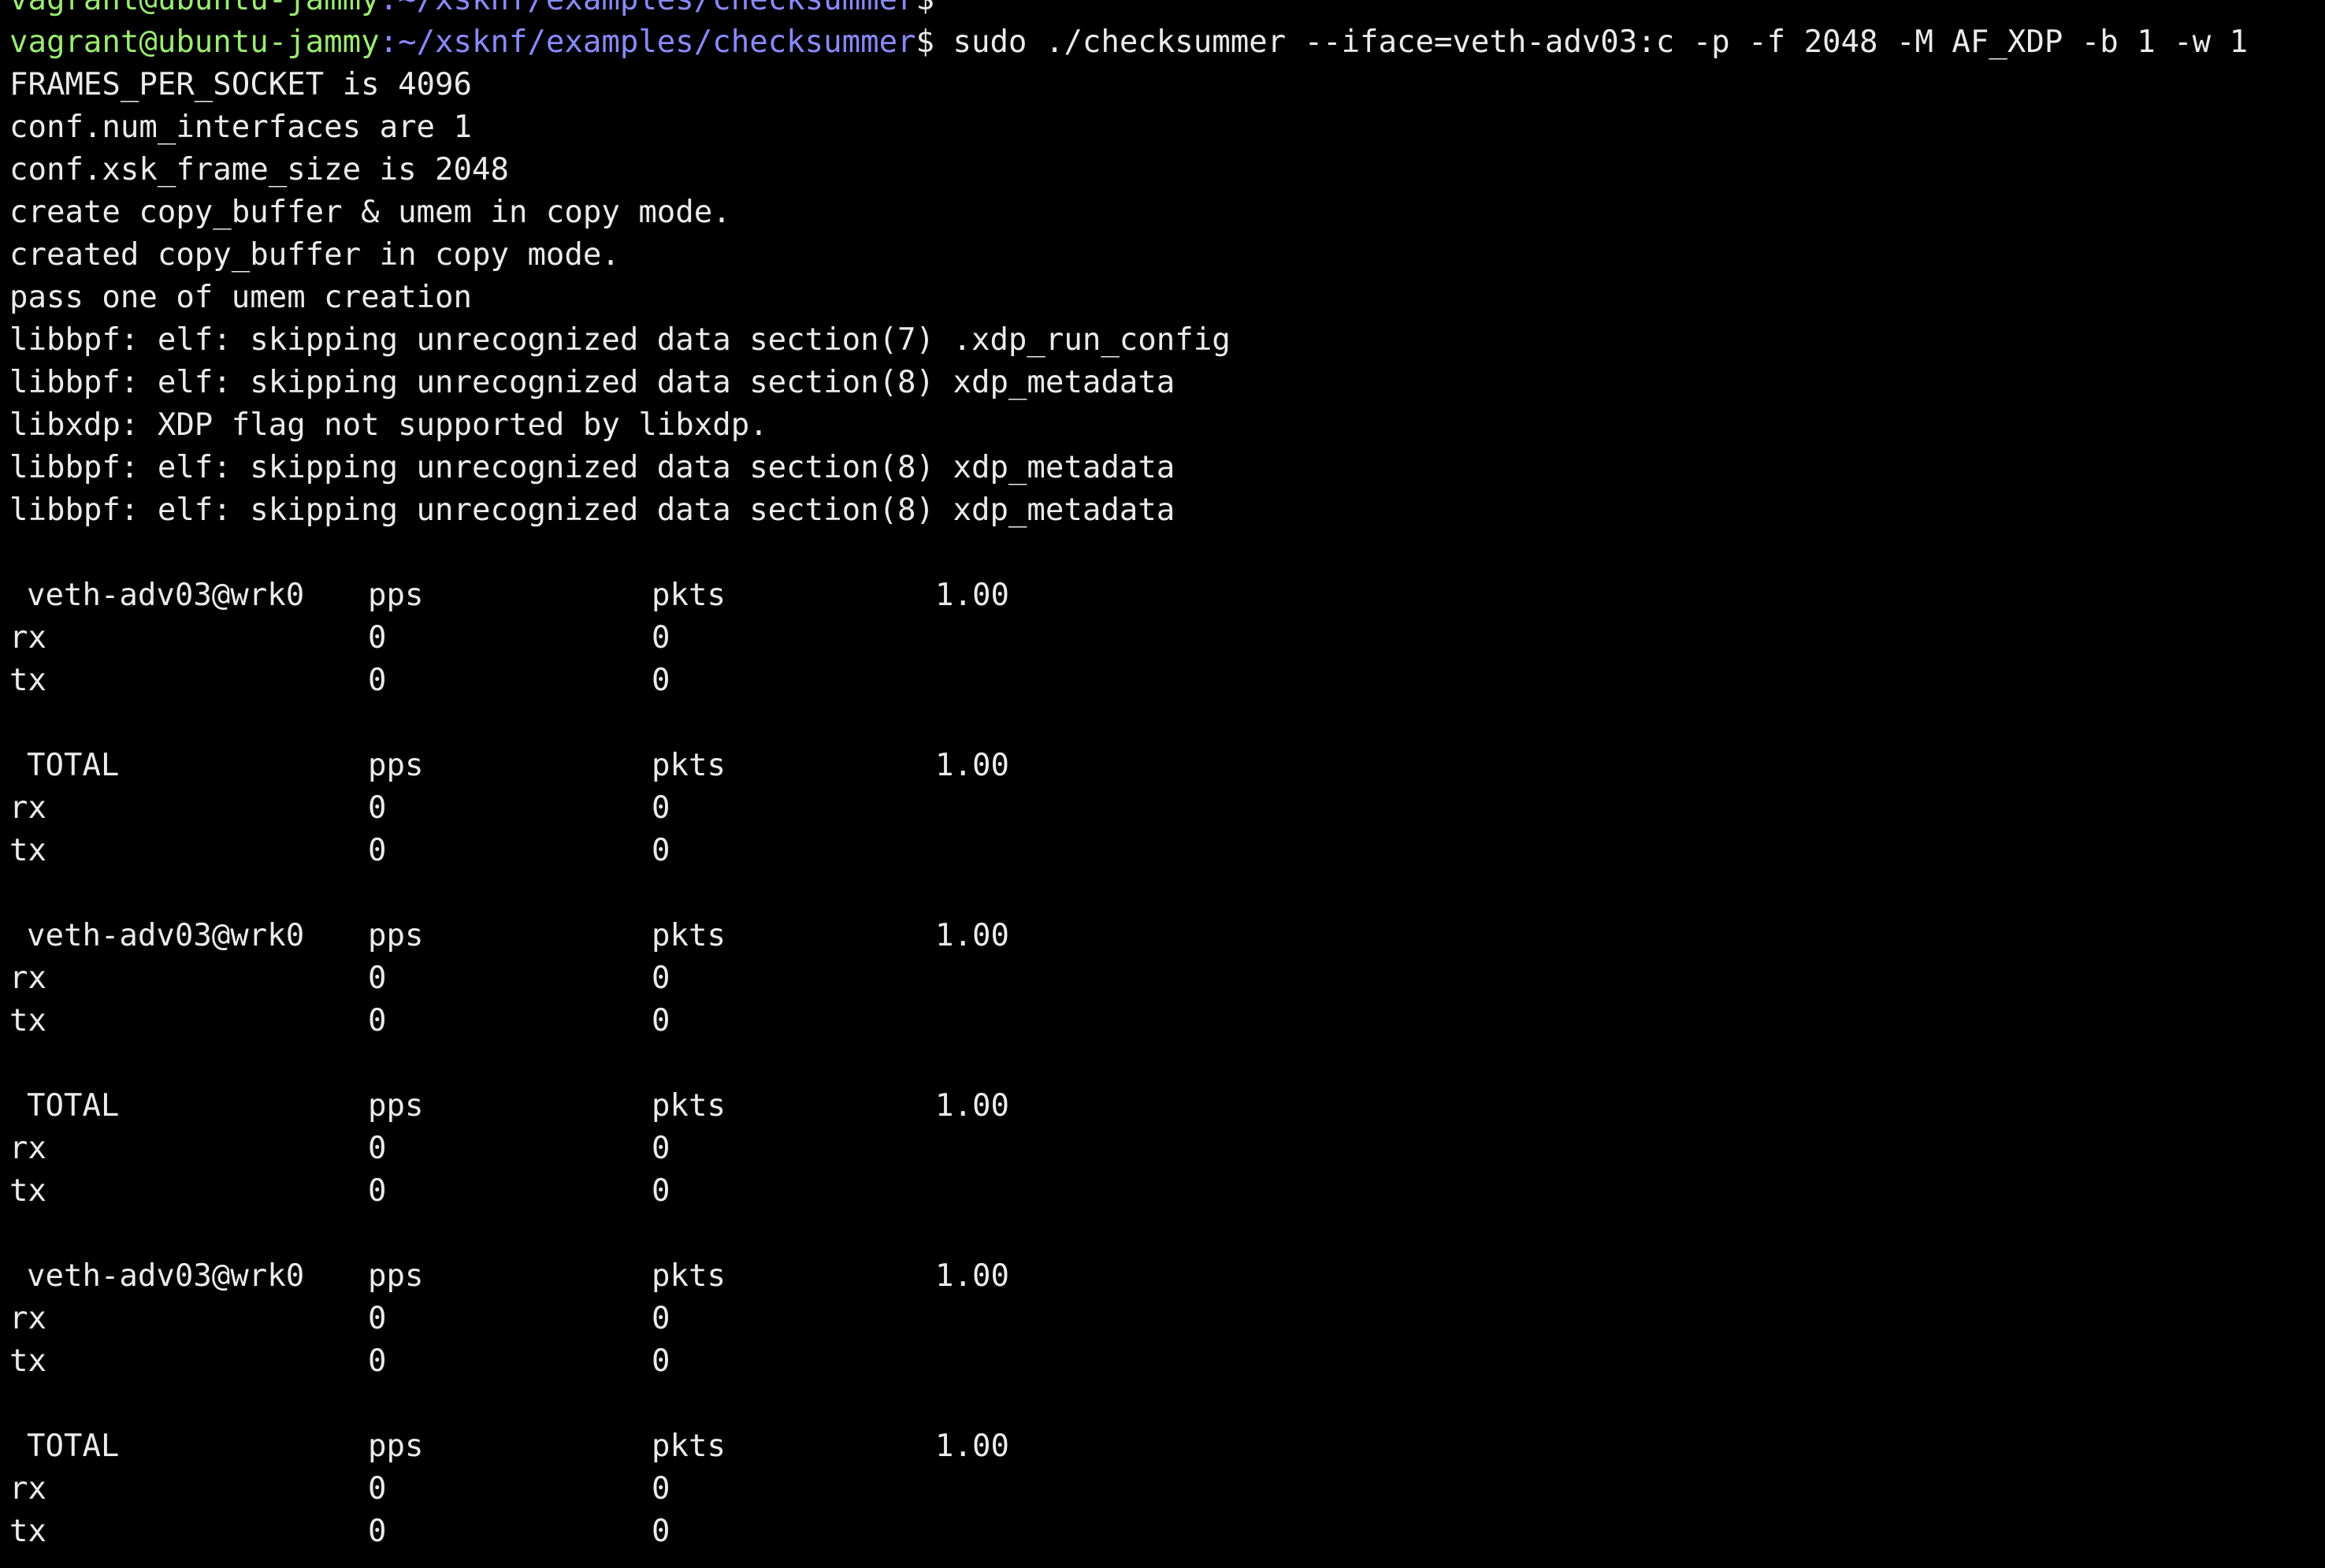  What do you see at coordinates (240, 84) in the screenshot?
I see `log-line: FRAMES_PER_SOCKET is 4096` at bounding box center [240, 84].